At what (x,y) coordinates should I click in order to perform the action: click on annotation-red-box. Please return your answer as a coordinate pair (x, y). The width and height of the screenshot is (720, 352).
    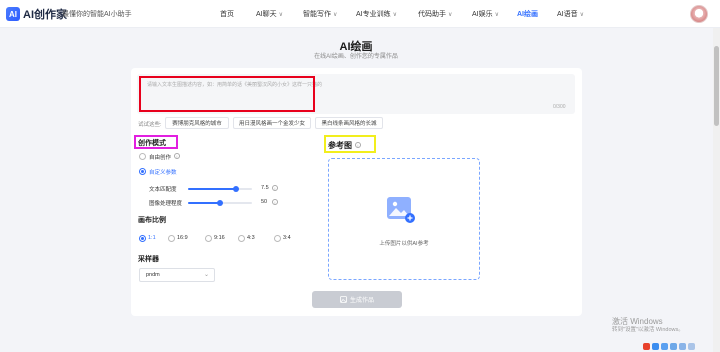
    Looking at the image, I should click on (227, 94).